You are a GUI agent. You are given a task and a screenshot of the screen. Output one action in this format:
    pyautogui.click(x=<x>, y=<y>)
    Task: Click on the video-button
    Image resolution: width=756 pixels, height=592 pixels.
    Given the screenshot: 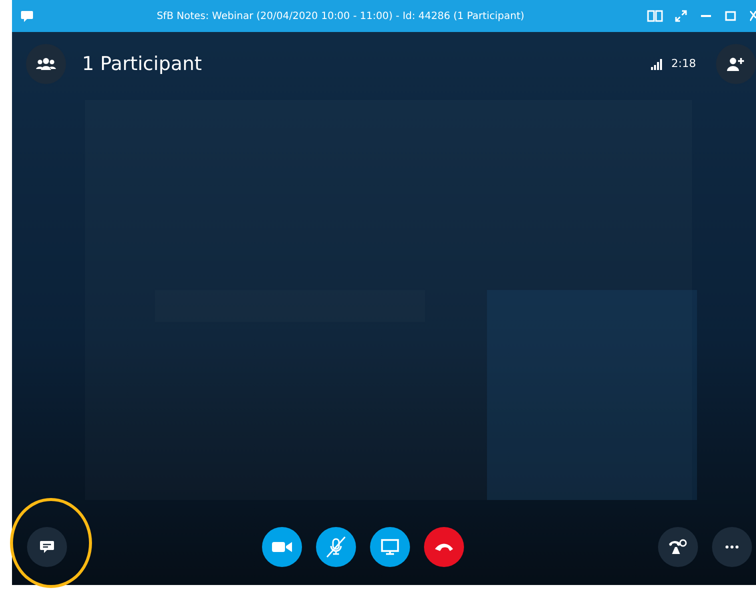 What is the action you would take?
    pyautogui.click(x=282, y=547)
    